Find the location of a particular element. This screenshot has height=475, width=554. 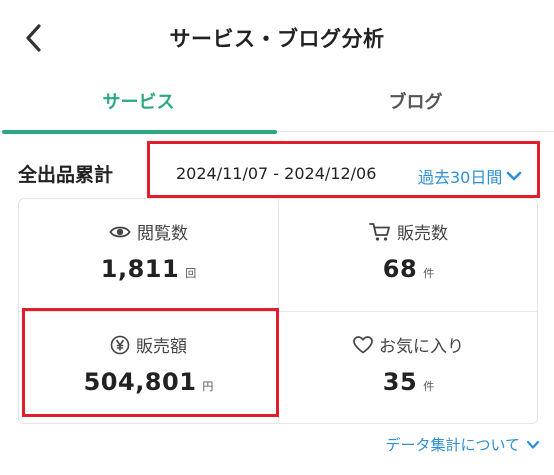

stat-favorites-unit: 件 is located at coordinates (429, 386).